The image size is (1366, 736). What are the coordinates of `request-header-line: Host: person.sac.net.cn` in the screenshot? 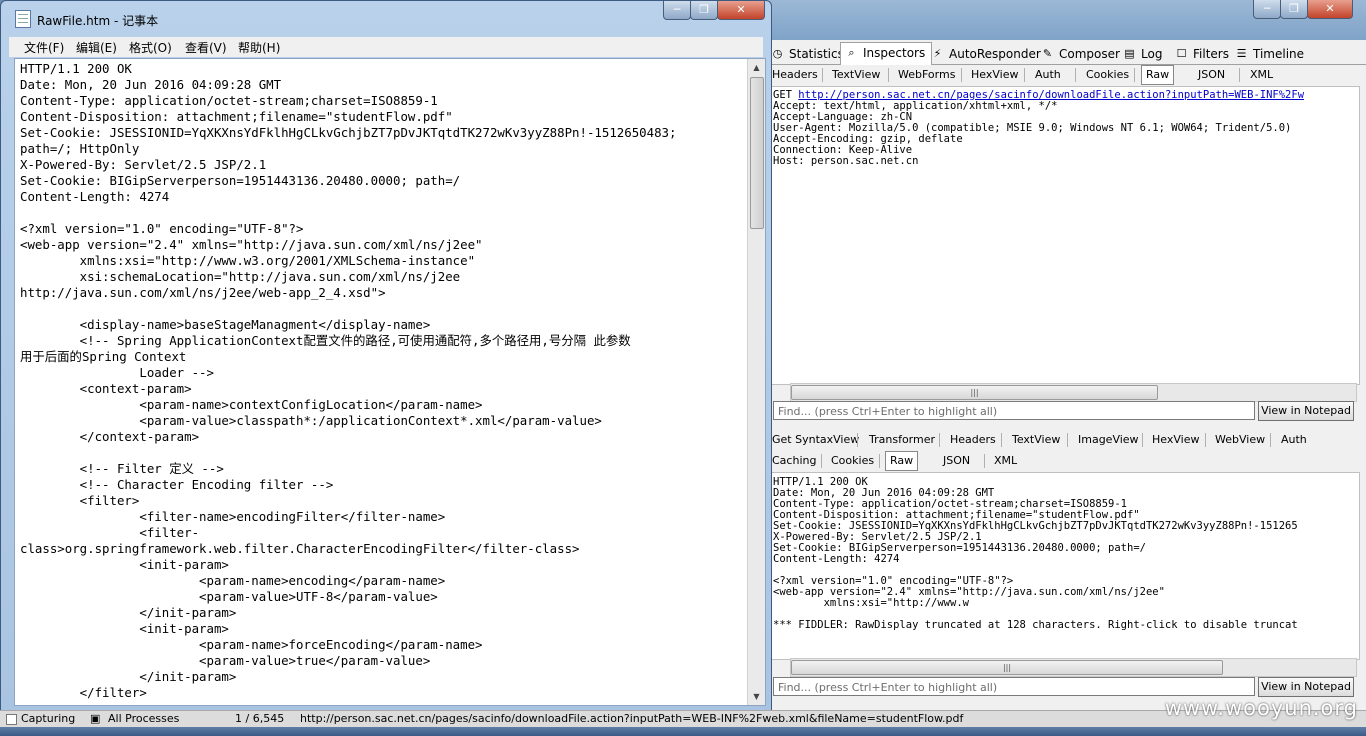 It's located at (846, 161).